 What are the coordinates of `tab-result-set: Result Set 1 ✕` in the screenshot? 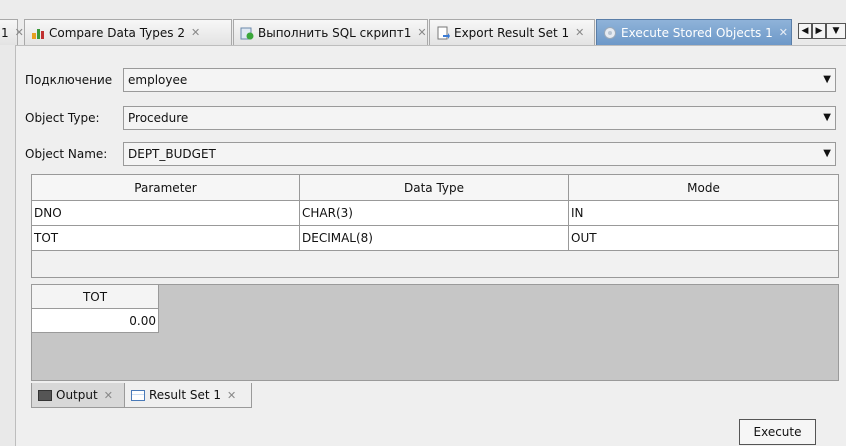 It's located at (188, 395).